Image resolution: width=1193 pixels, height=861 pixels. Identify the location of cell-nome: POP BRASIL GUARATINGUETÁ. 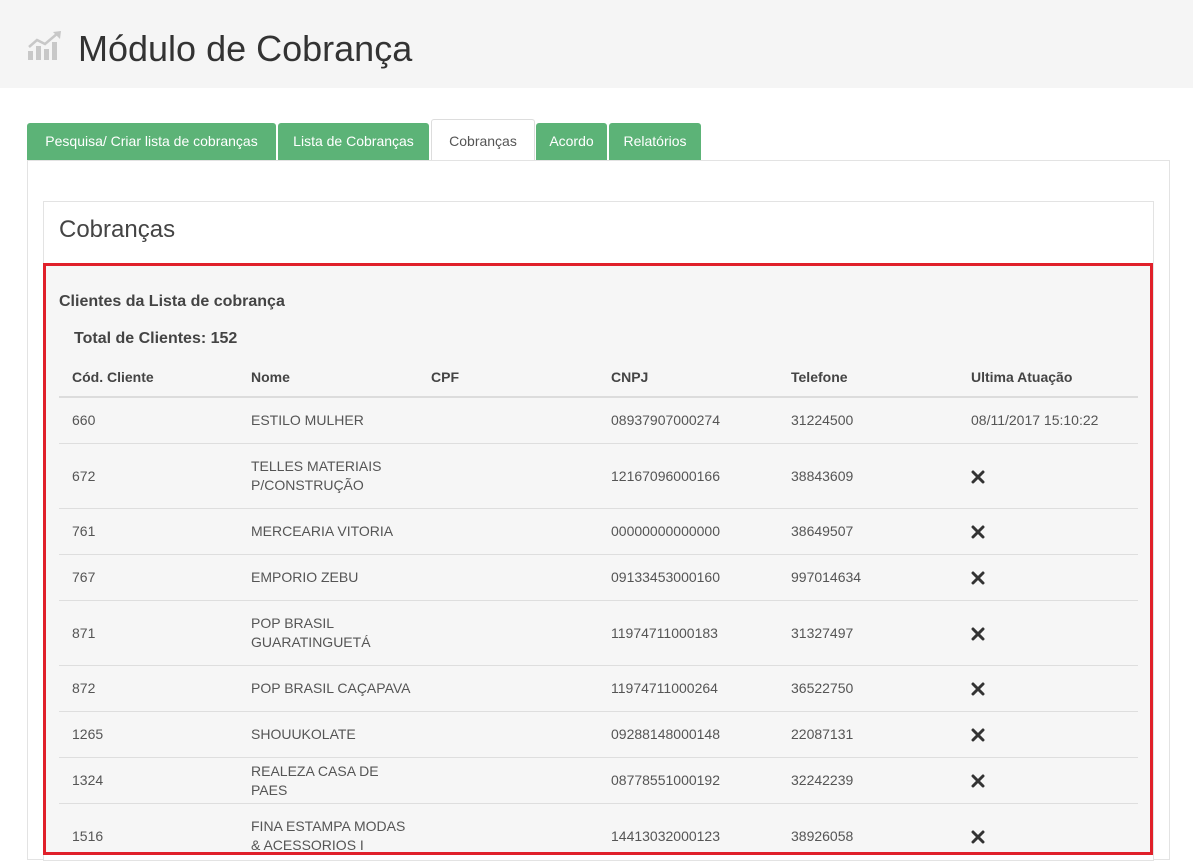
(328, 633).